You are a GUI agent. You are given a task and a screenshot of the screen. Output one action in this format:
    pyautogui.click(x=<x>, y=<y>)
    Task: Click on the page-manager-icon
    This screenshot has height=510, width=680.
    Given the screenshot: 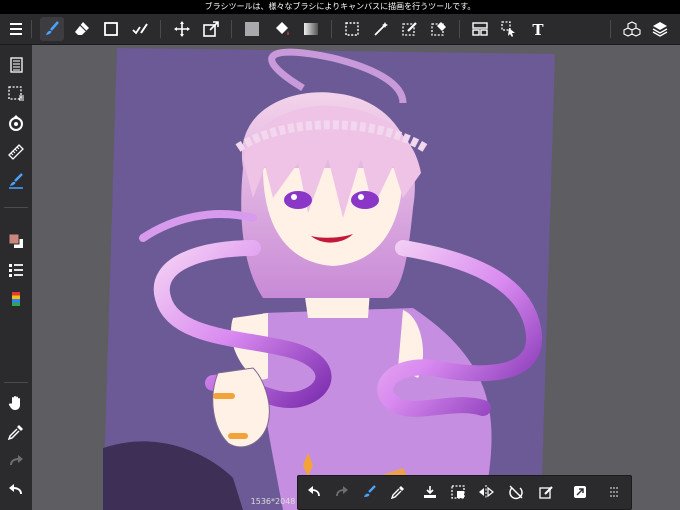 What is the action you would take?
    pyautogui.click(x=16, y=65)
    